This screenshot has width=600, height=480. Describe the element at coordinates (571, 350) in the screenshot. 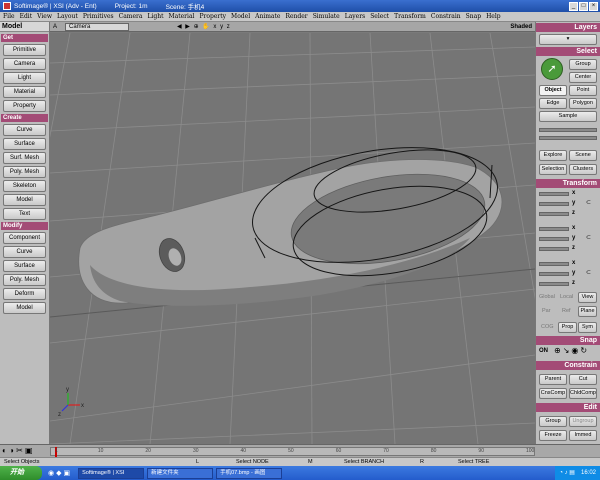

I see `snap-option-icons: ⊕↘◉↻` at that location.